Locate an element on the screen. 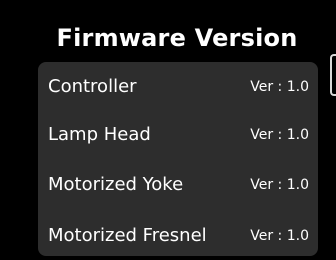  component-name: Motorized Fresnel is located at coordinates (127, 235).